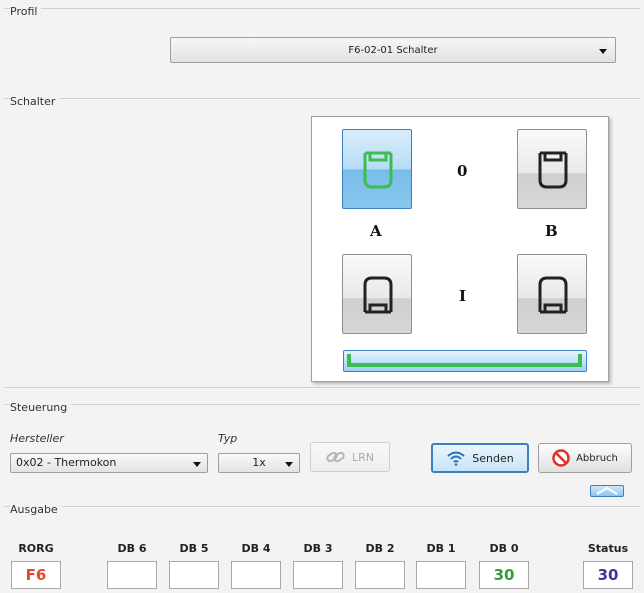 The image size is (644, 593). I want to click on ausgabe-header: DB 1, so click(441, 548).